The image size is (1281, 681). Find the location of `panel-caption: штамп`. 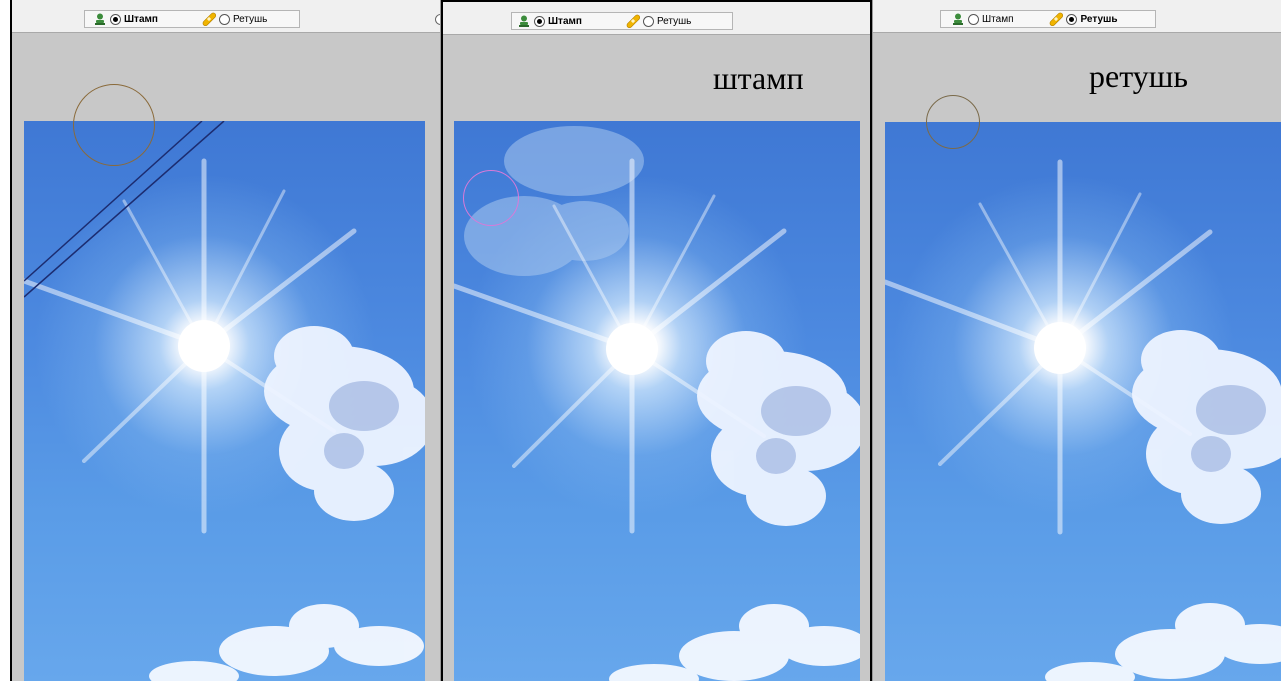

panel-caption: штамп is located at coordinates (758, 78).